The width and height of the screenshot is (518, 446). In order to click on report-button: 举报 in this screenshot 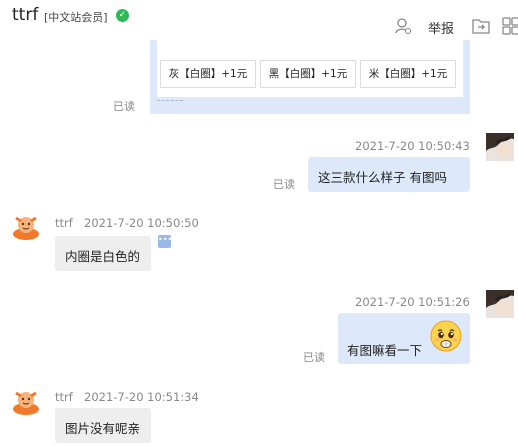, I will do `click(441, 27)`.